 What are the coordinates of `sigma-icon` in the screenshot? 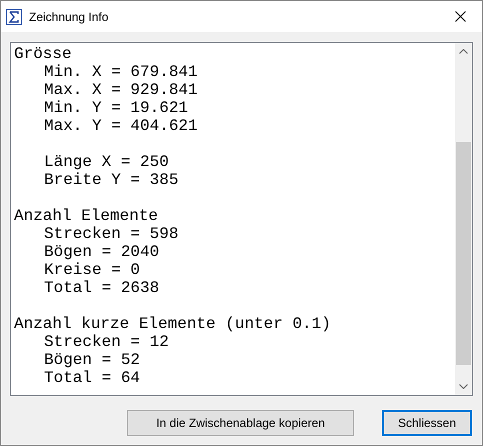 It's located at (14, 16).